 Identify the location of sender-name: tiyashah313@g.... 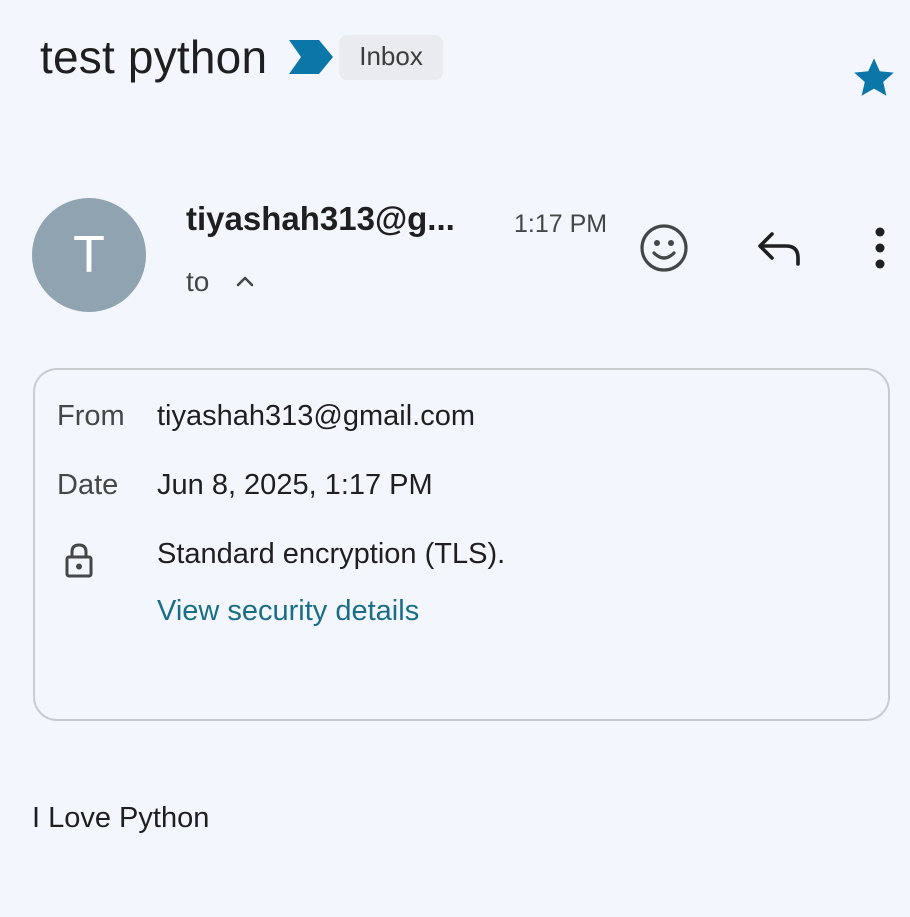
(320, 219).